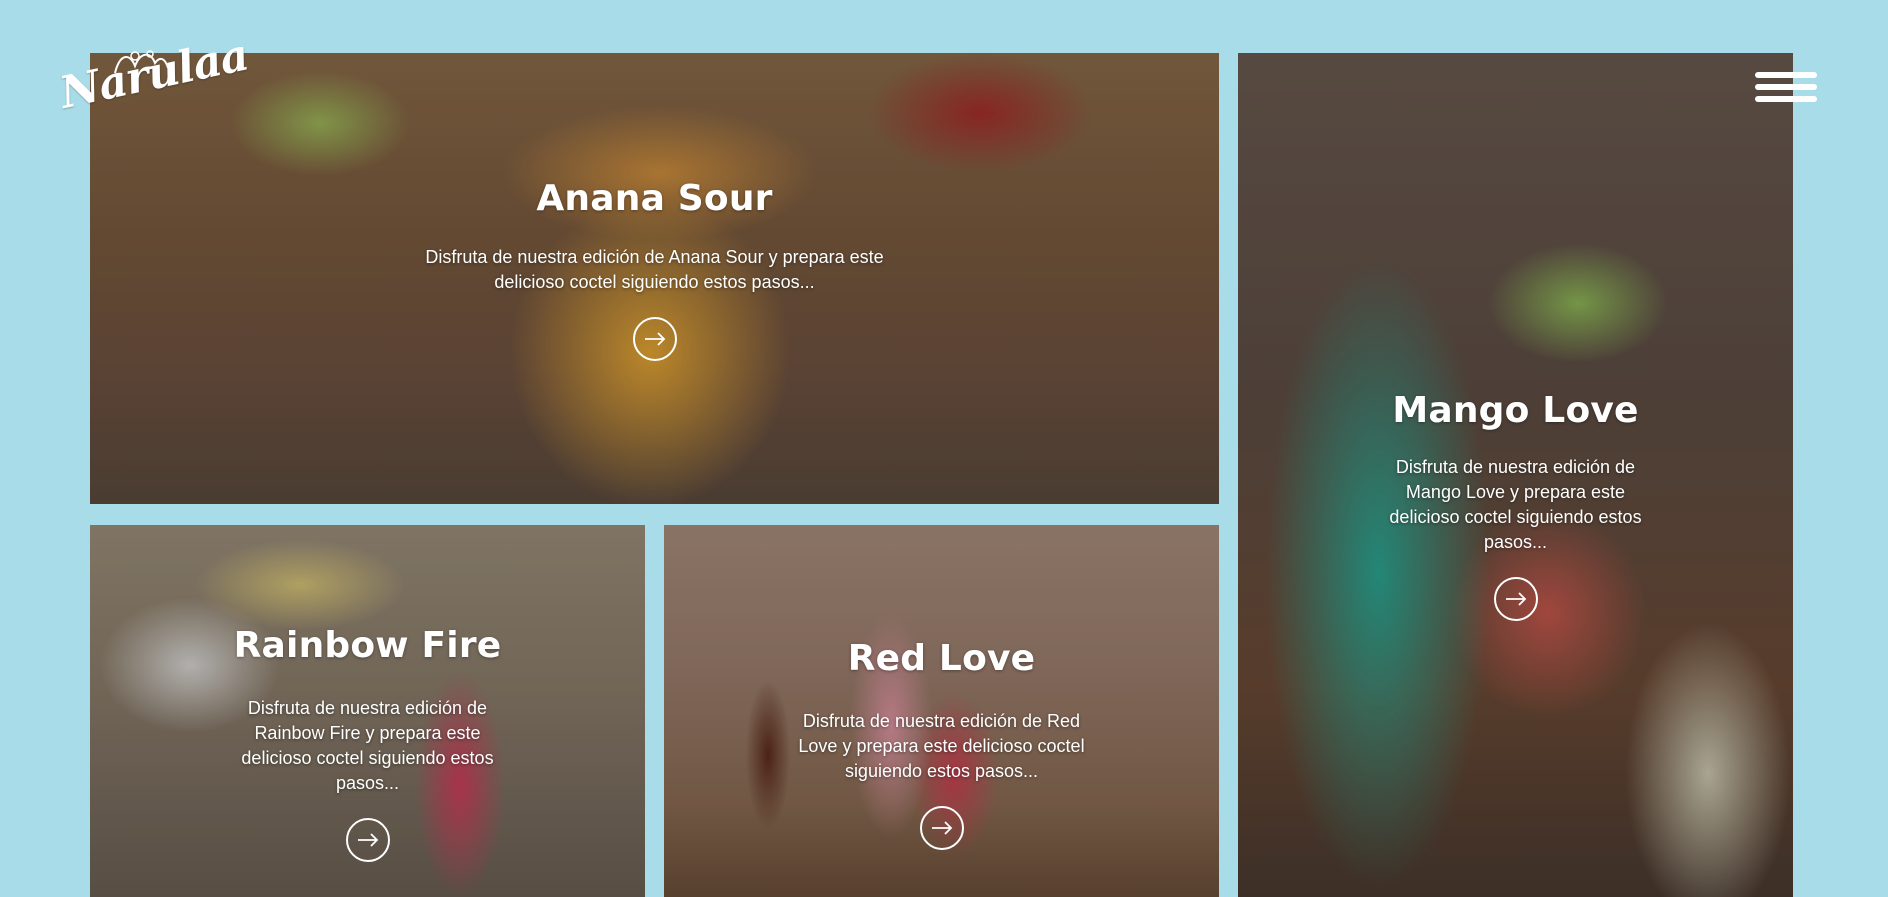 The image size is (1888, 897). Describe the element at coordinates (654, 198) in the screenshot. I see `recipe-title: Anana Sour` at that location.